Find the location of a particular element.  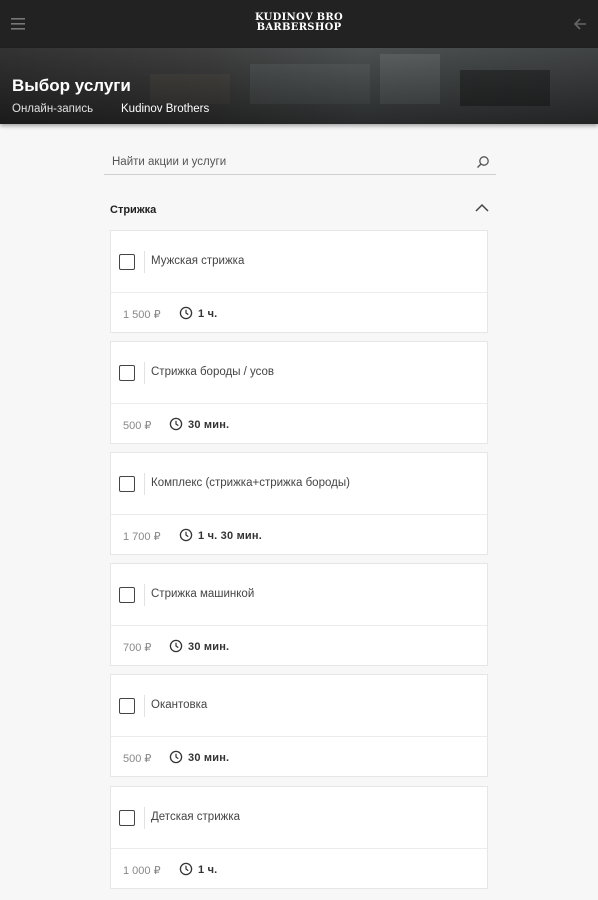

search-input is located at coordinates (282, 162).